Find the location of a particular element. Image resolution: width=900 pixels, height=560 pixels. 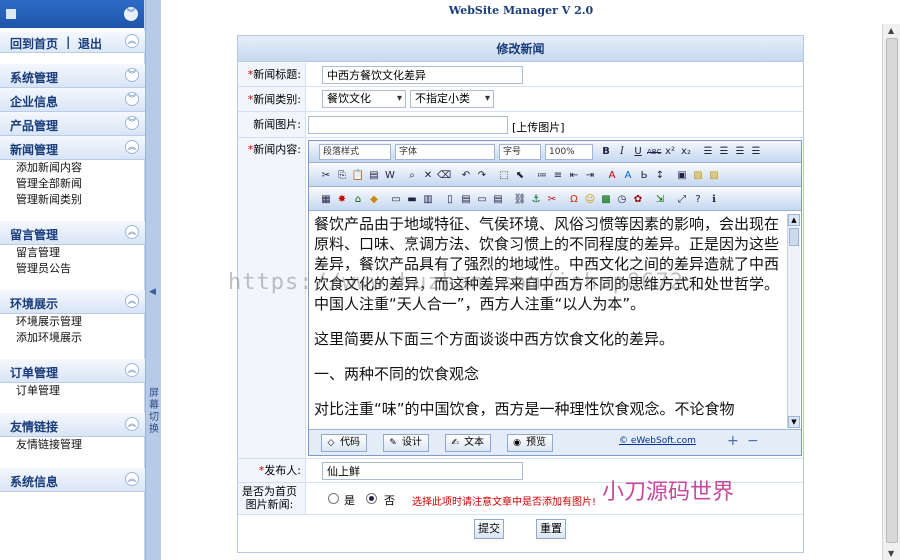

copy-icon: ⎘ is located at coordinates (342, 176).